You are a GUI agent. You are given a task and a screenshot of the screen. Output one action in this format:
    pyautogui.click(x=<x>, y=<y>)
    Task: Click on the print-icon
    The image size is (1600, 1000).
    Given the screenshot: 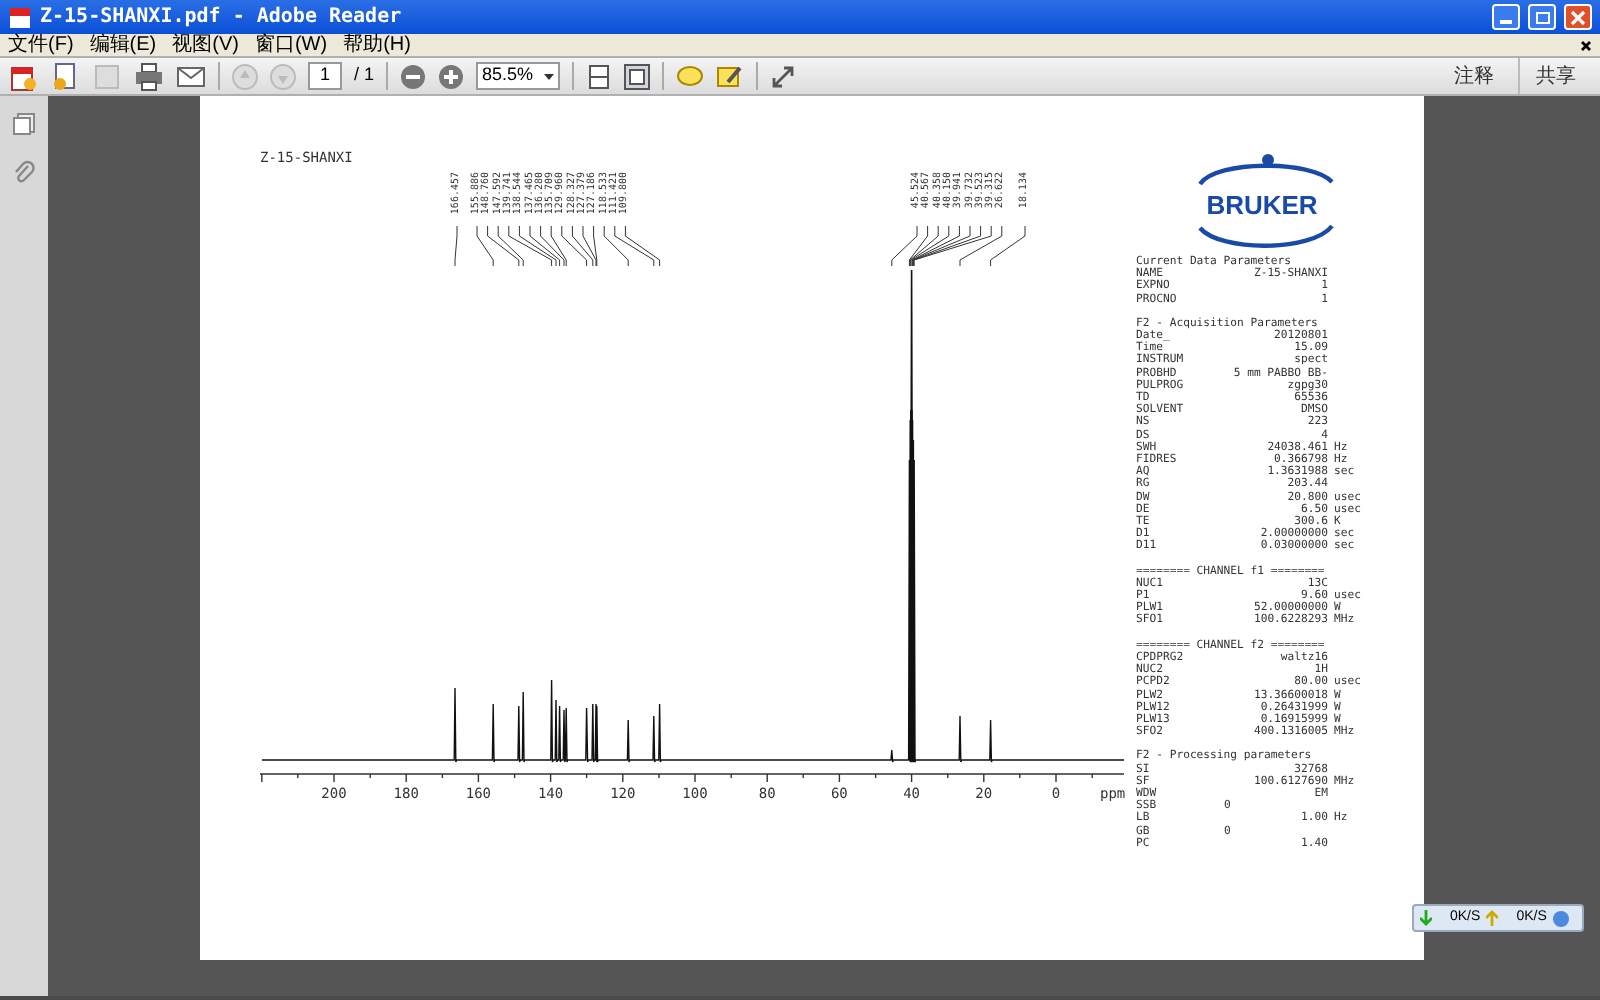 What is the action you would take?
    pyautogui.click(x=149, y=76)
    